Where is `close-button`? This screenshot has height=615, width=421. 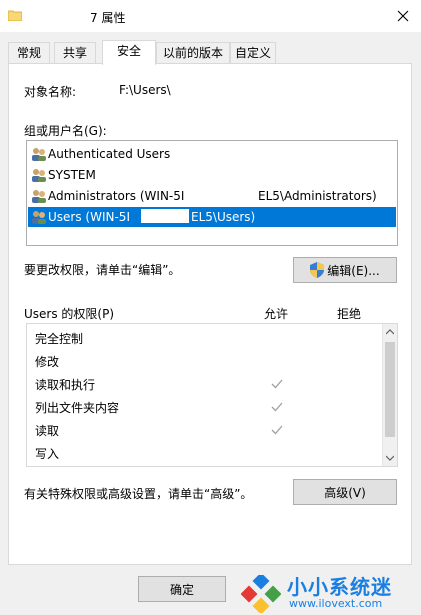
close-button is located at coordinates (403, 16).